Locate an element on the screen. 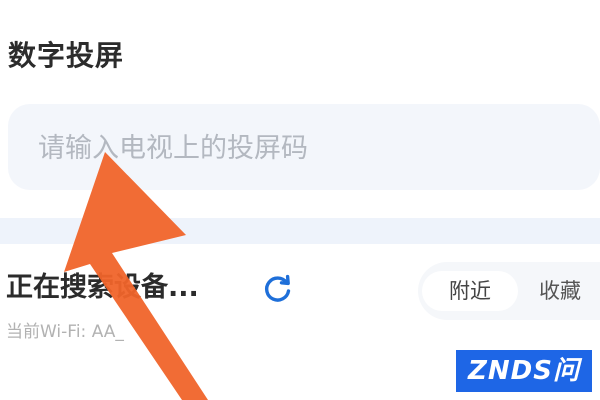 The height and width of the screenshot is (400, 600). device-tab-bar: 附近 收藏 is located at coordinates (509, 291).